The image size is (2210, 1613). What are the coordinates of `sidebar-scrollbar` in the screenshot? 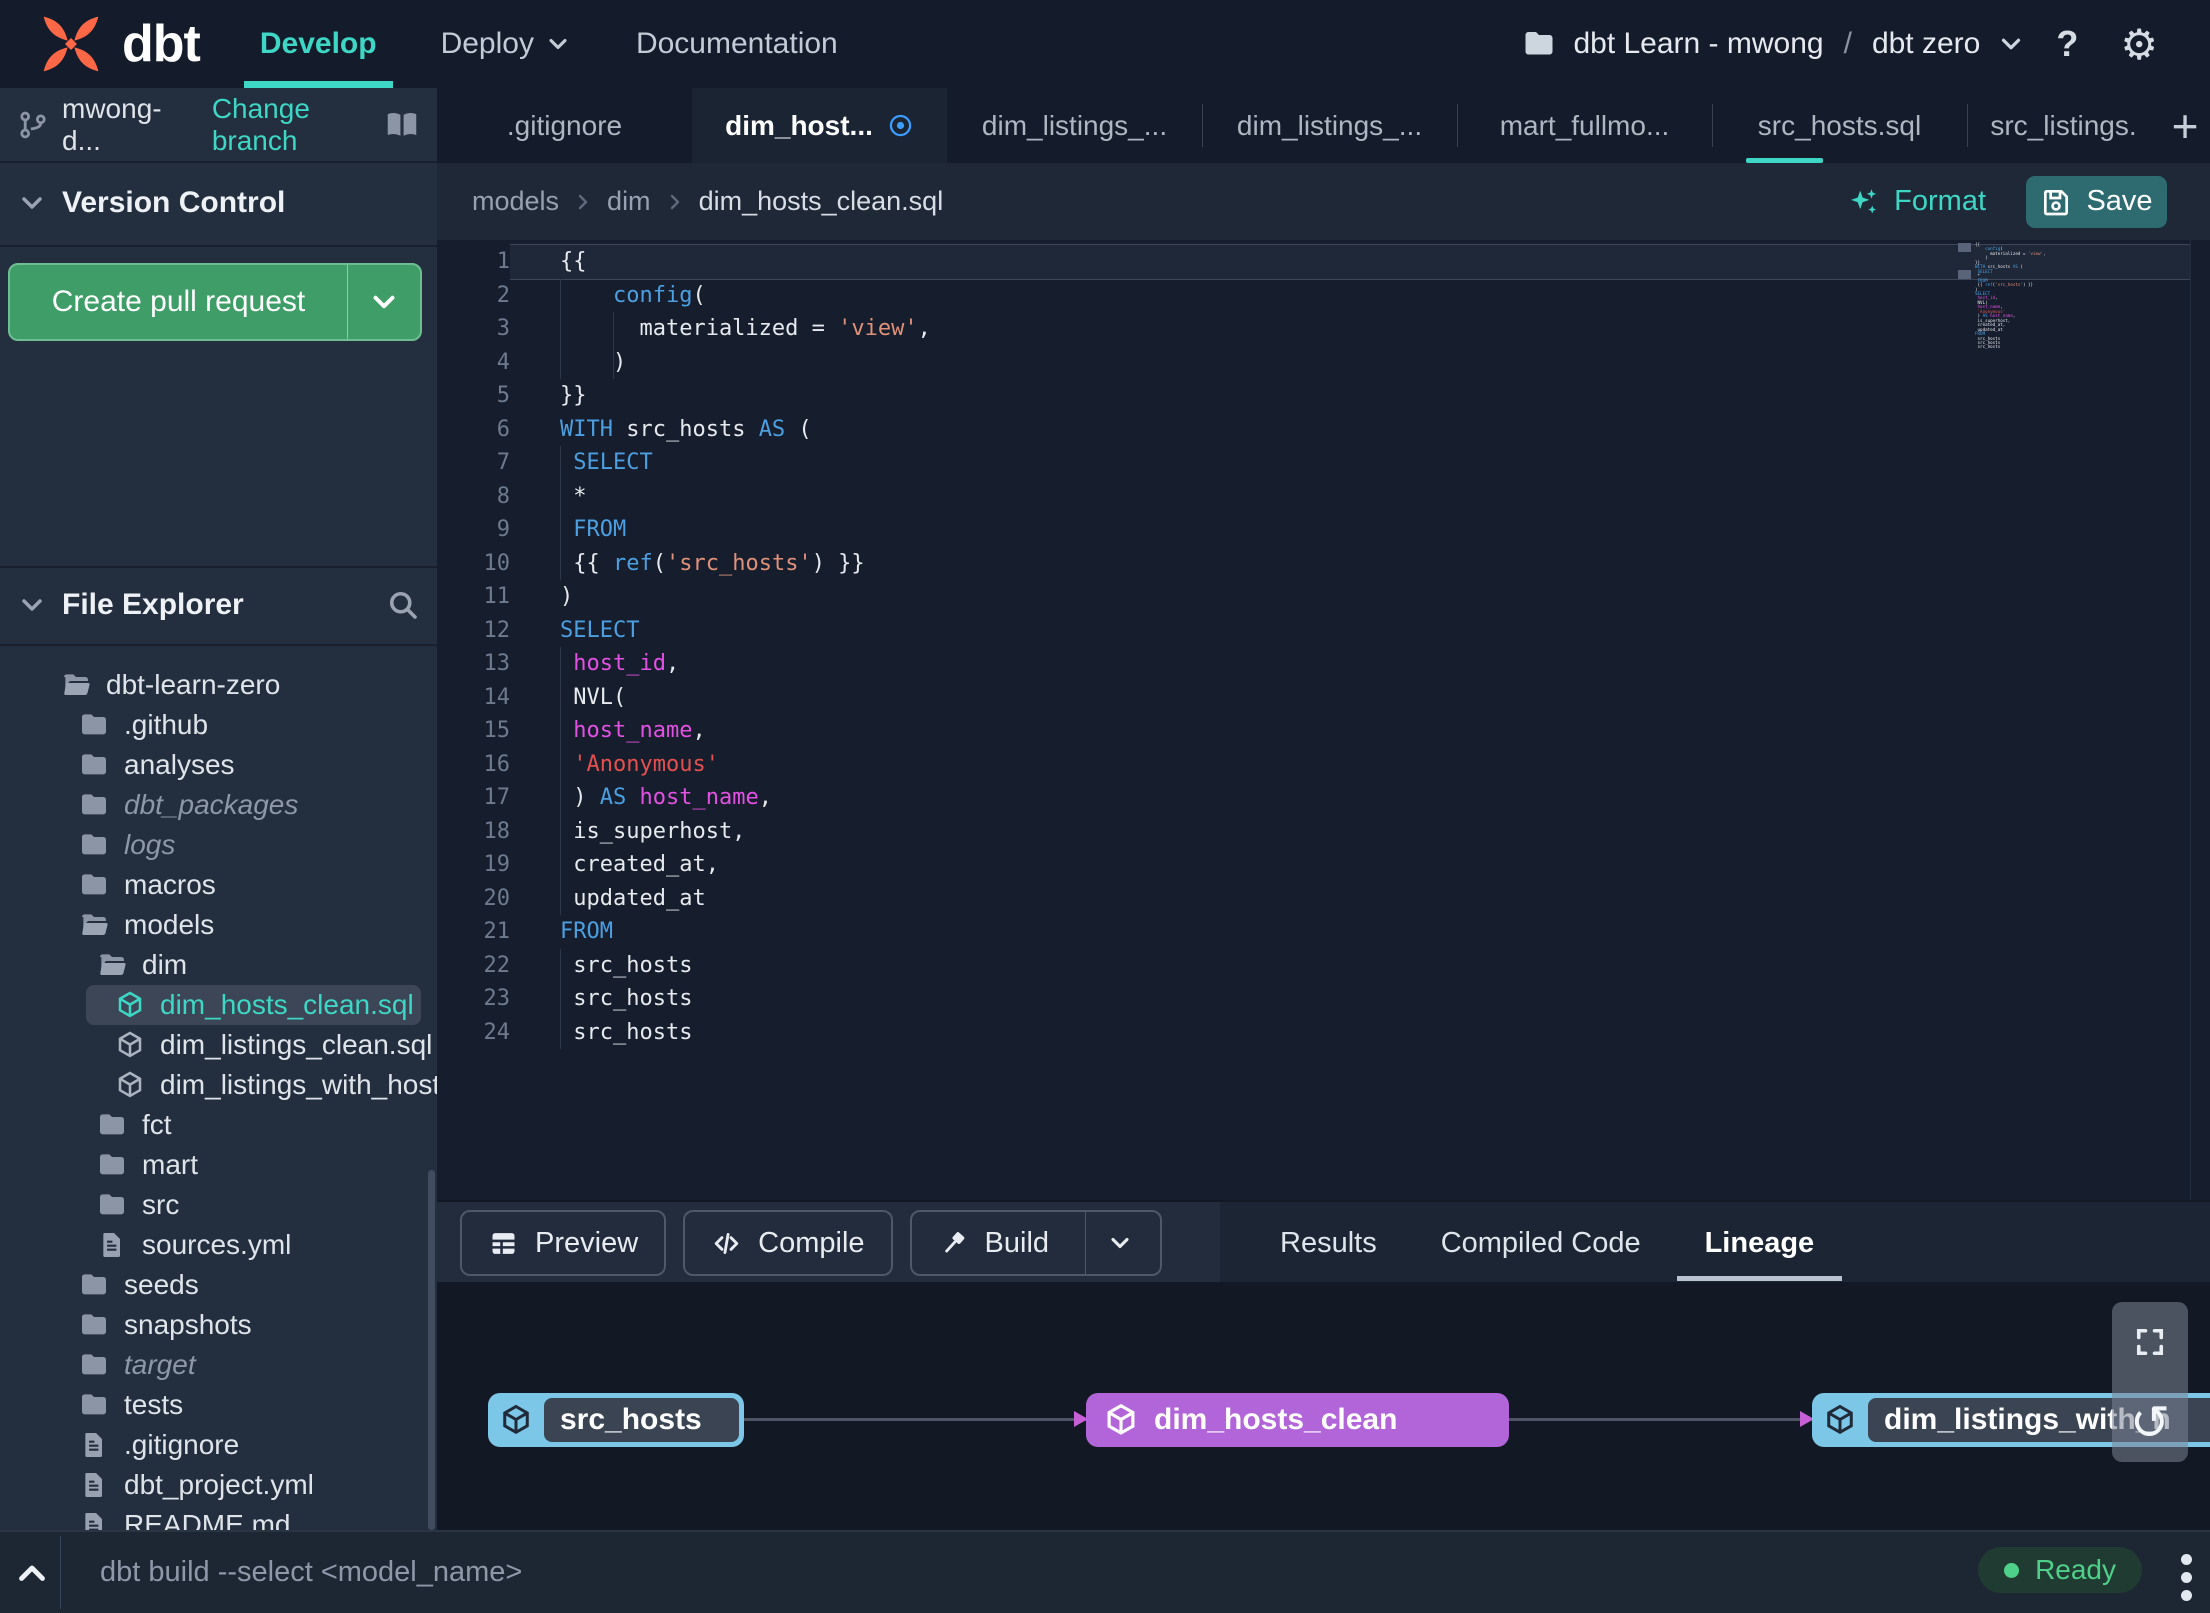 It's located at (431, 1350).